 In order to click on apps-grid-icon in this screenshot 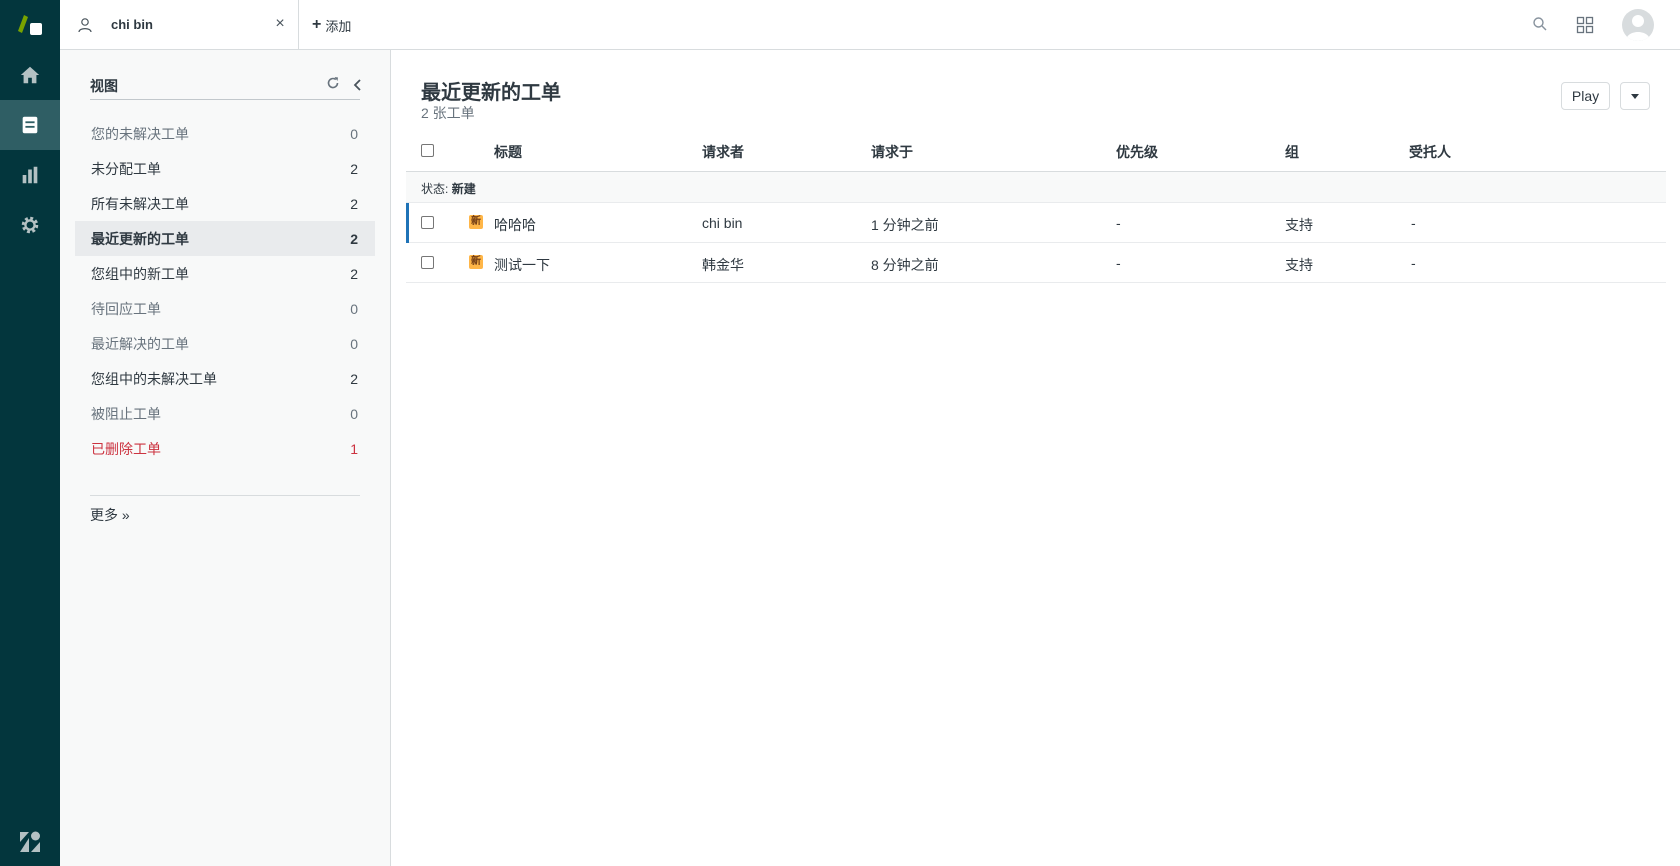, I will do `click(1585, 25)`.